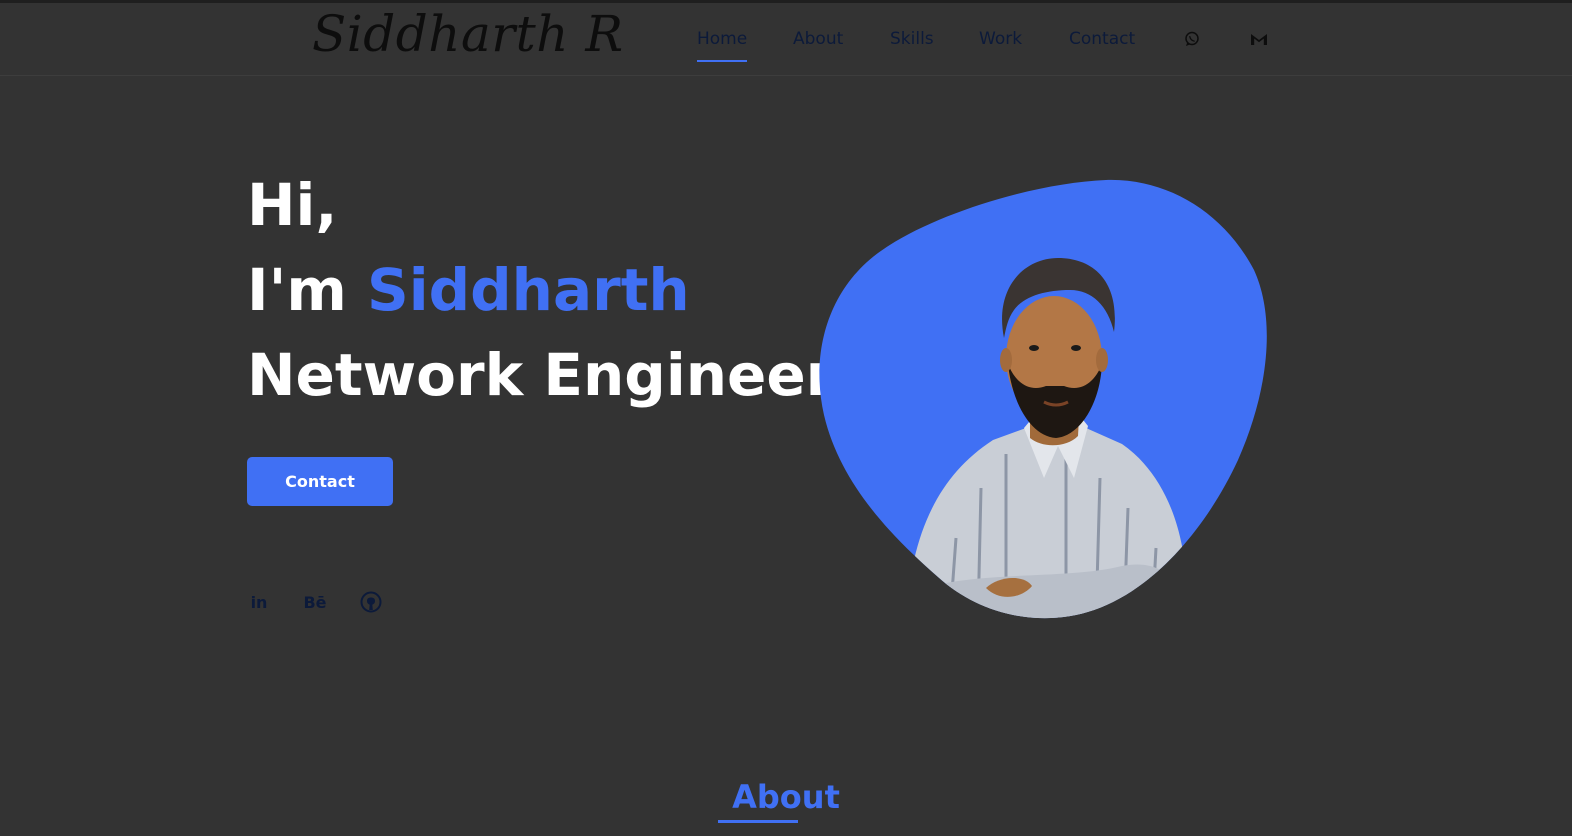 This screenshot has width=1572, height=836. Describe the element at coordinates (1102, 39) in the screenshot. I see `nav-contact: Contact` at that location.